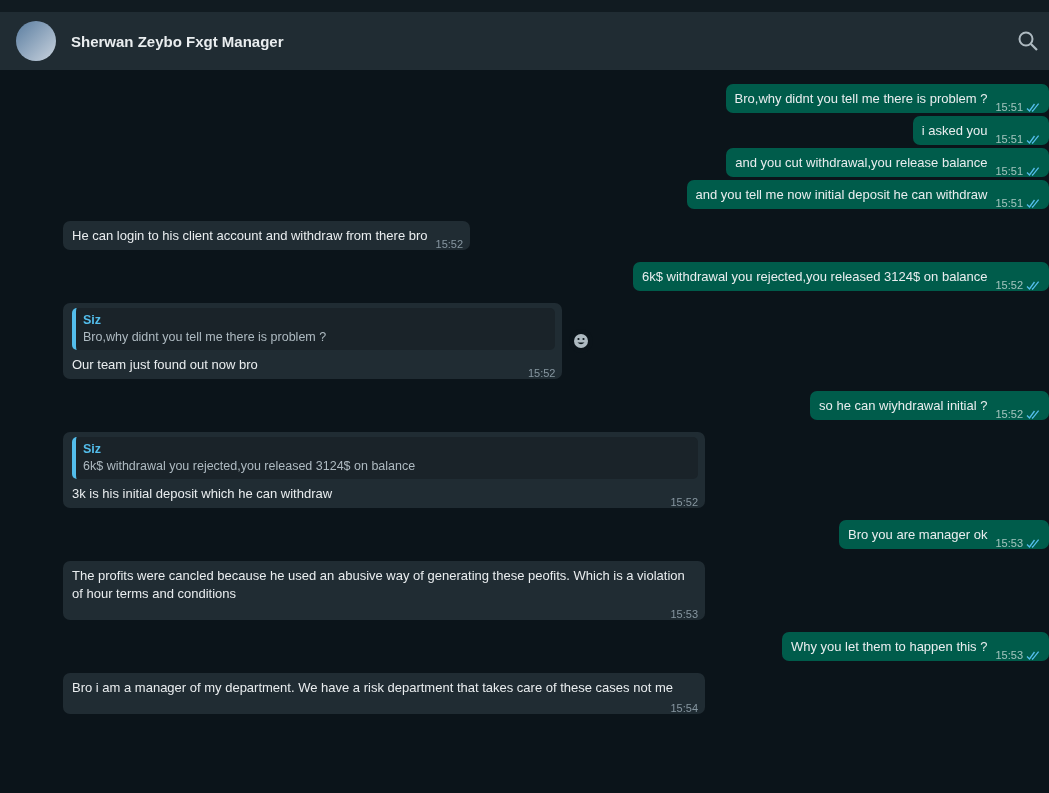  Describe the element at coordinates (954, 131) in the screenshot. I see `message-text: i asked you` at that location.